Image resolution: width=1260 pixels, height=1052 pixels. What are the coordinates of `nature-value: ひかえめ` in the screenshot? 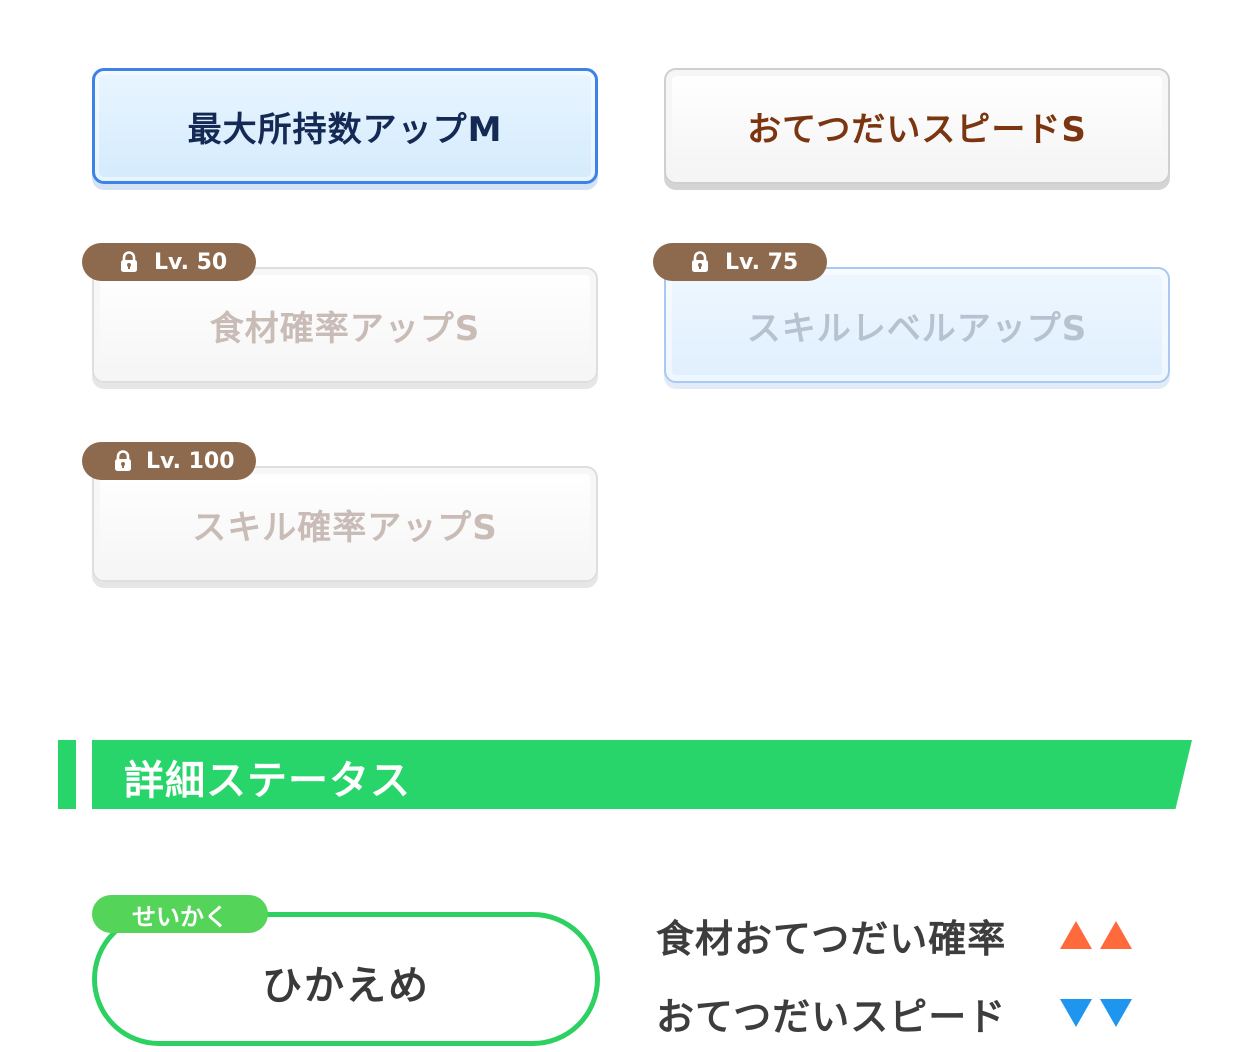 It's located at (346, 986).